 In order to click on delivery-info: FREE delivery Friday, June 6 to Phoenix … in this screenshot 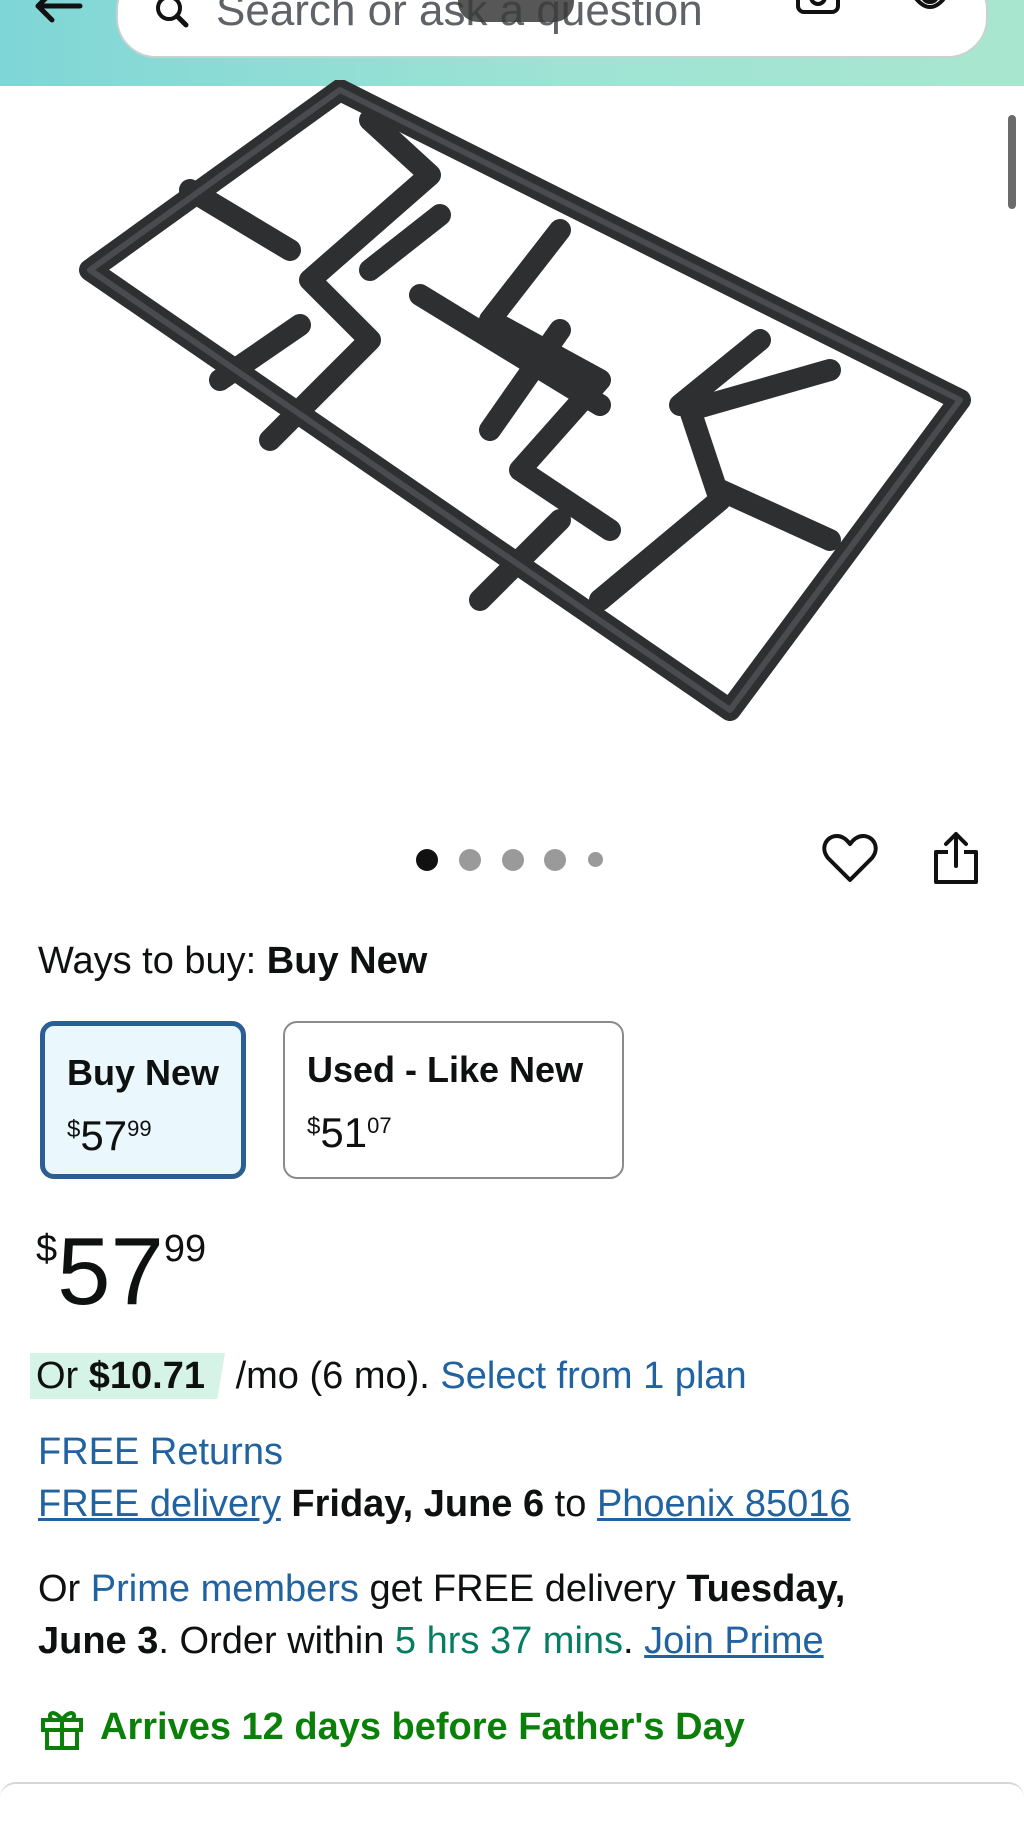, I will do `click(444, 1504)`.